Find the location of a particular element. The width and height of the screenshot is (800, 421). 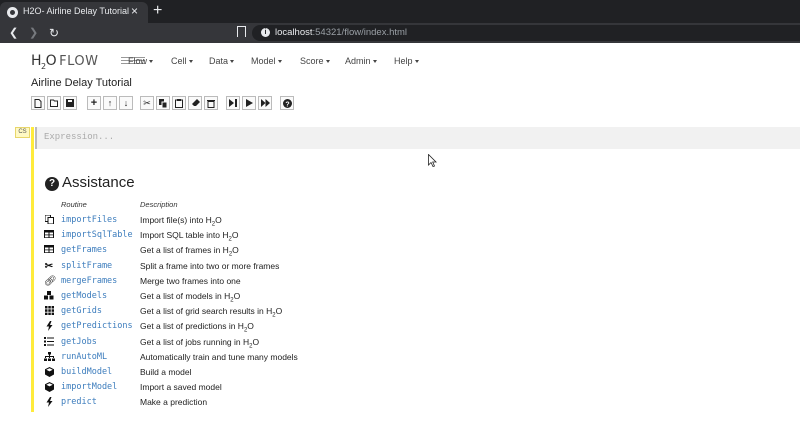

delete-cell-button is located at coordinates (211, 103).